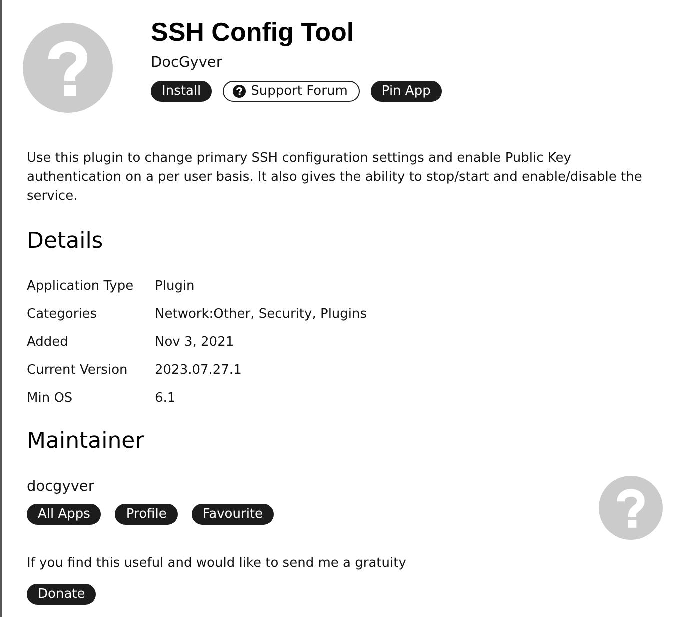  Describe the element at coordinates (253, 32) in the screenshot. I see `app-title: SSH Config Tool` at that location.